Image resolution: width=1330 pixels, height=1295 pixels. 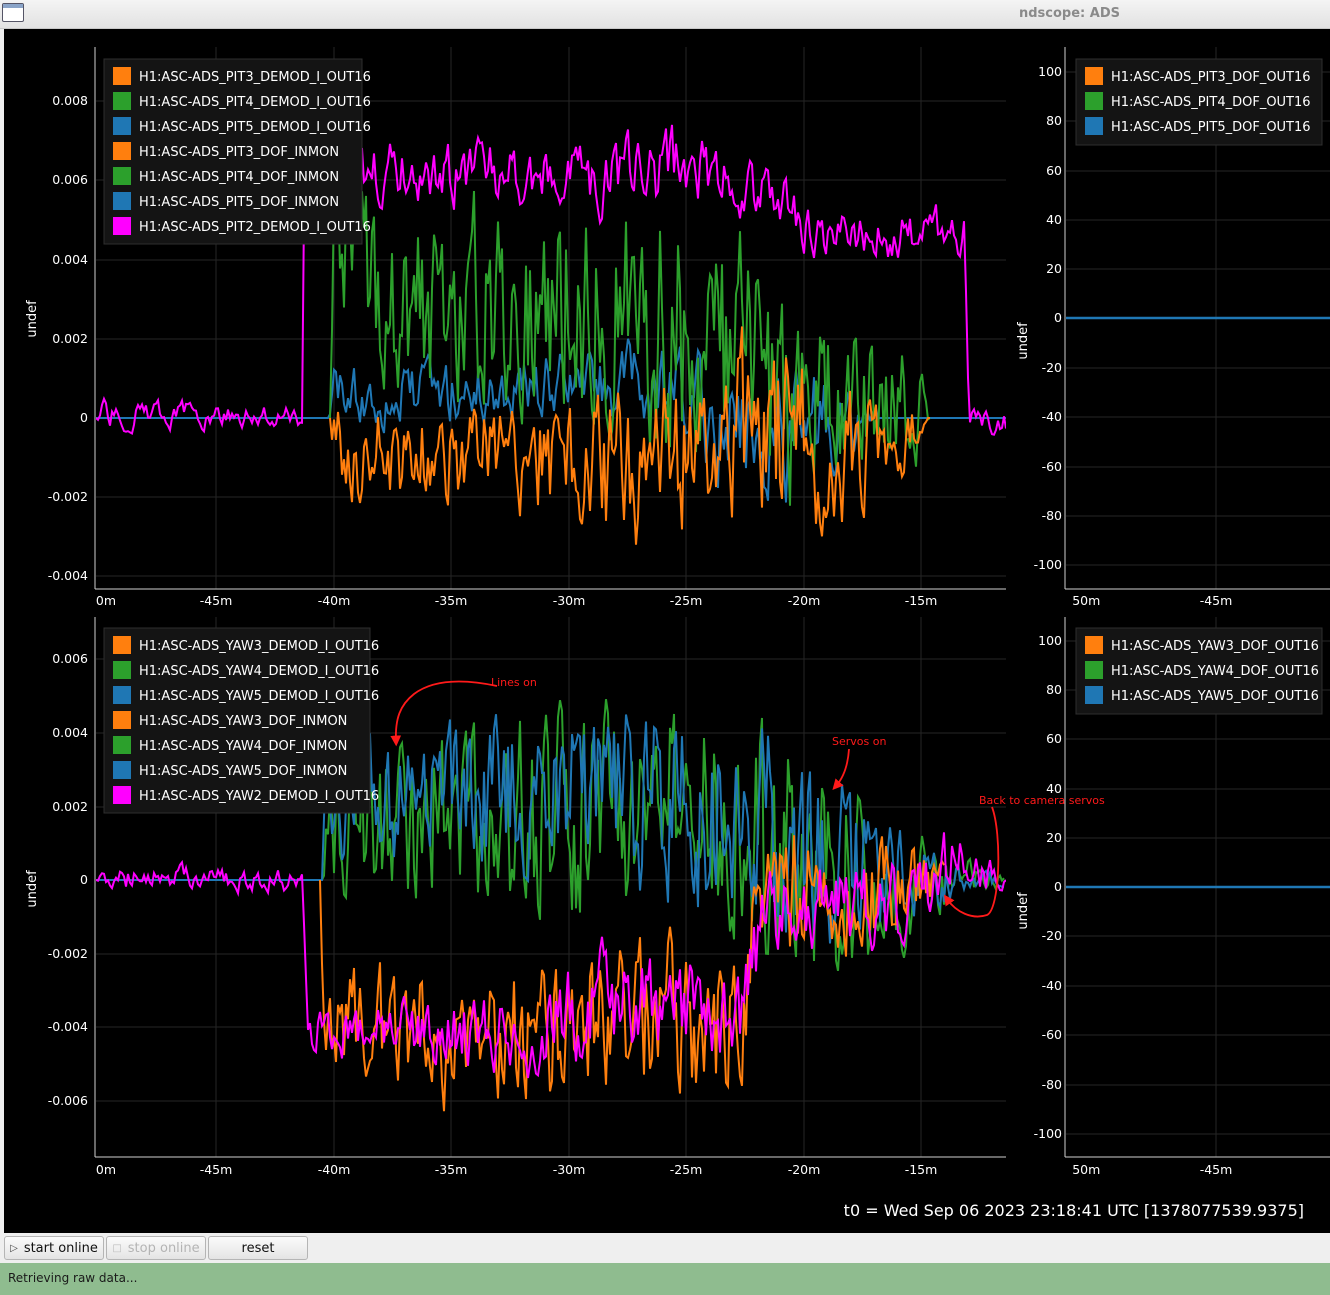 What do you see at coordinates (1048, 318) in the screenshot?
I see `y-ticks-top-right: 100 80 60 40 20 0 -20 -40 -60 -80 -100` at bounding box center [1048, 318].